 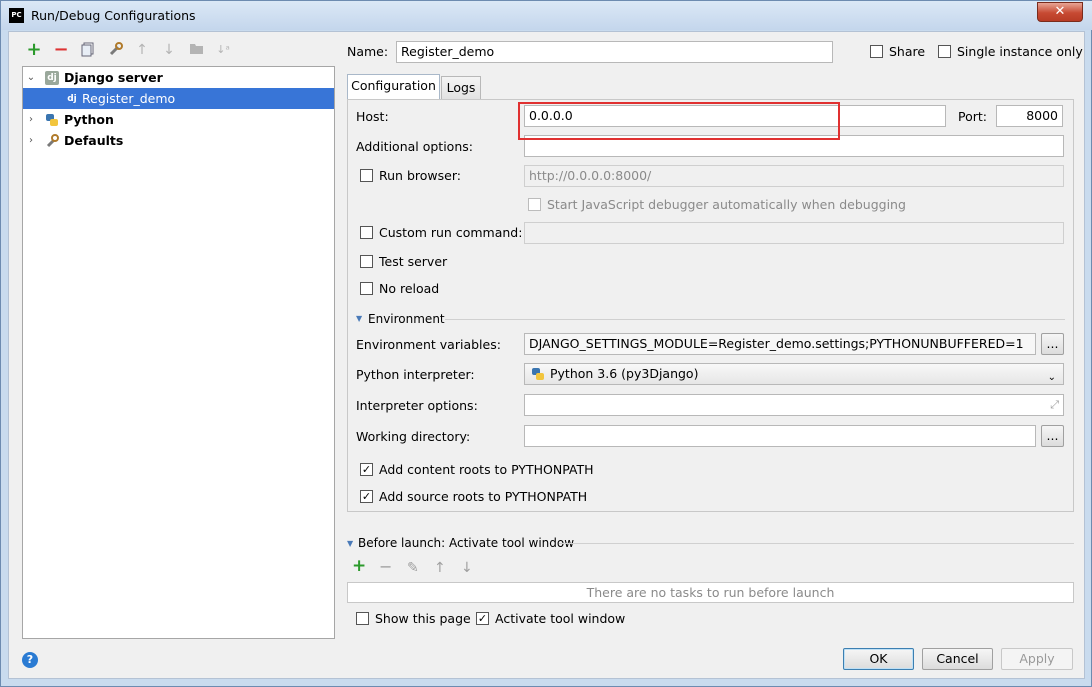 I want to click on activate-tool-checkbox: ✓, so click(x=482, y=618).